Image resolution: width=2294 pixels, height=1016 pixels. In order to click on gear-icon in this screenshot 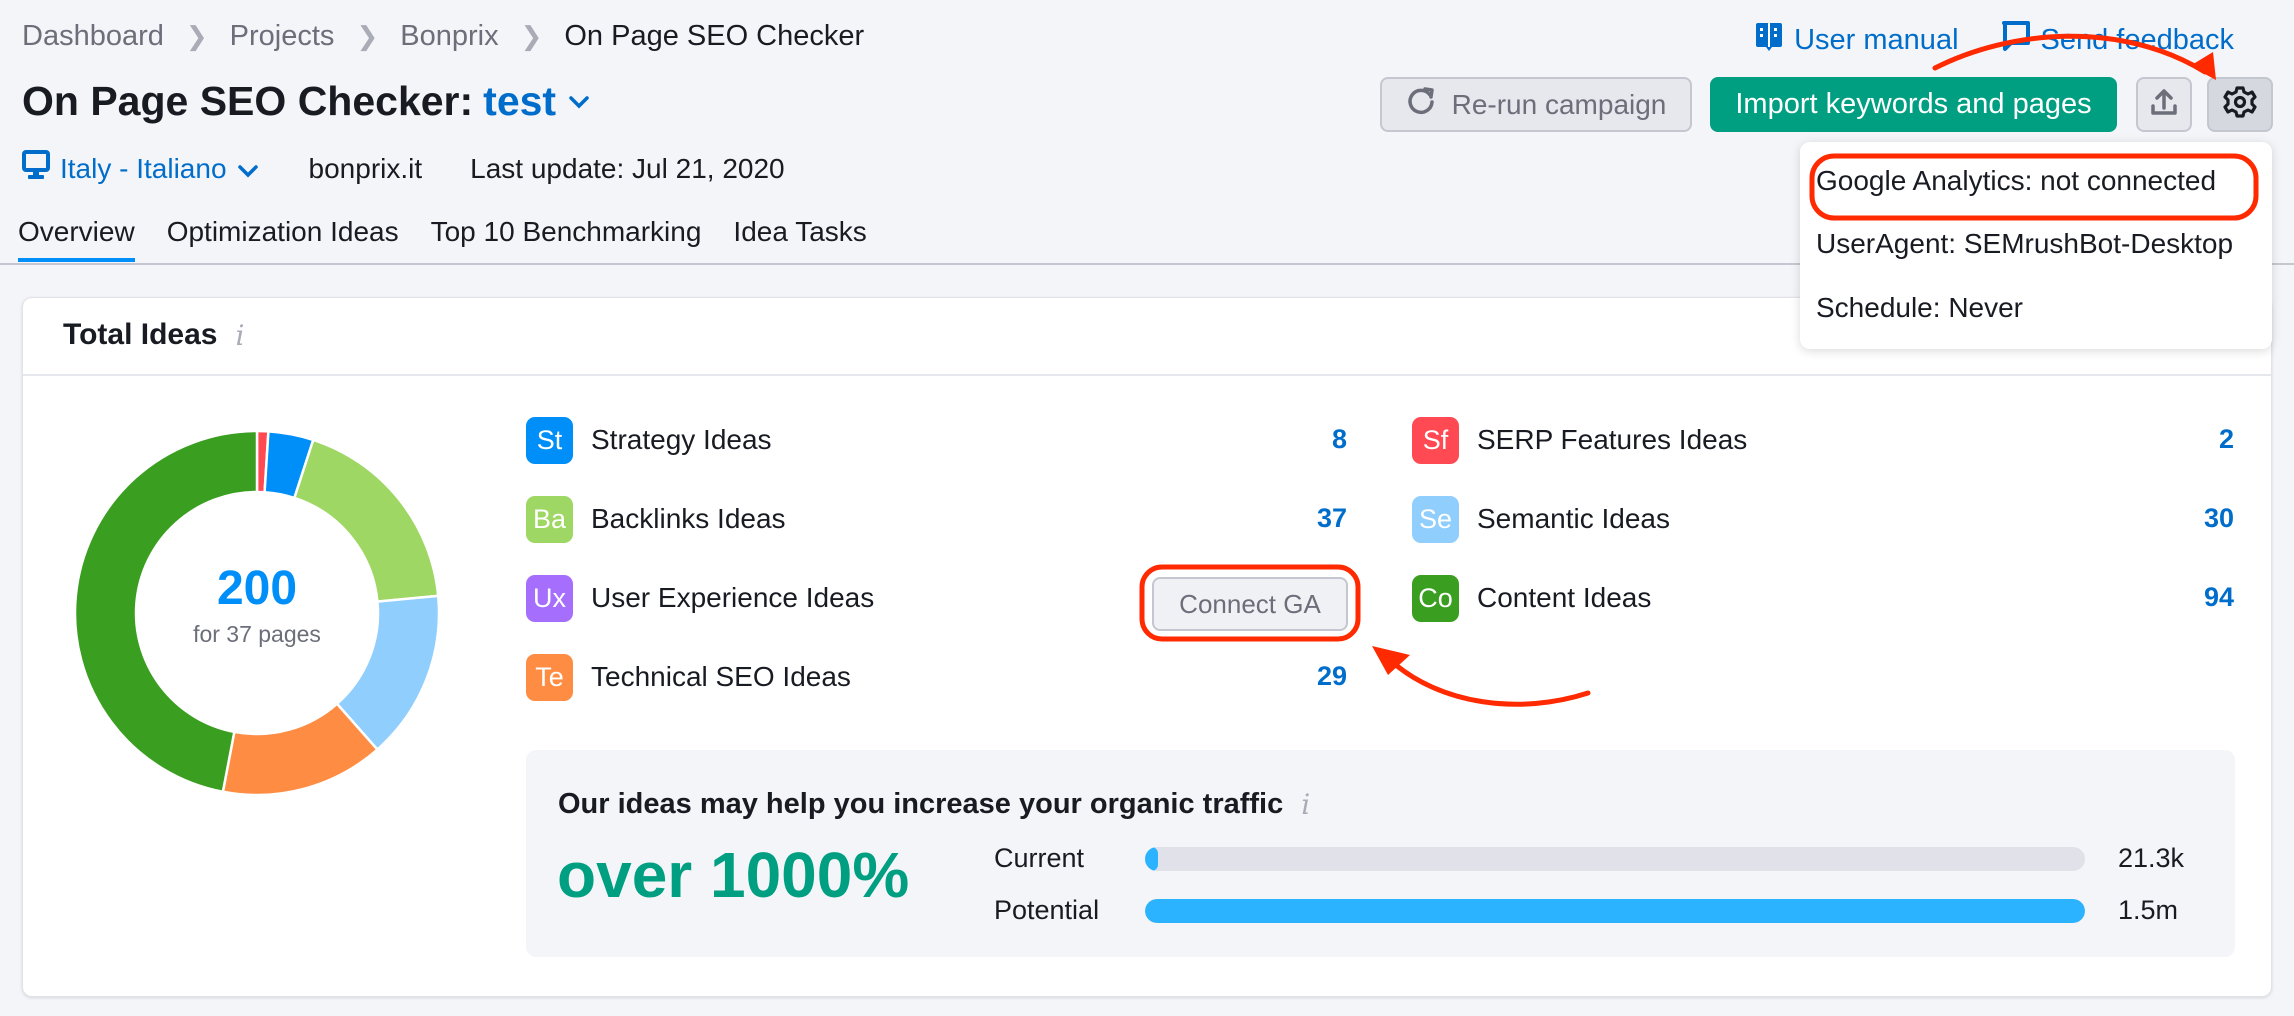, I will do `click(2240, 104)`.